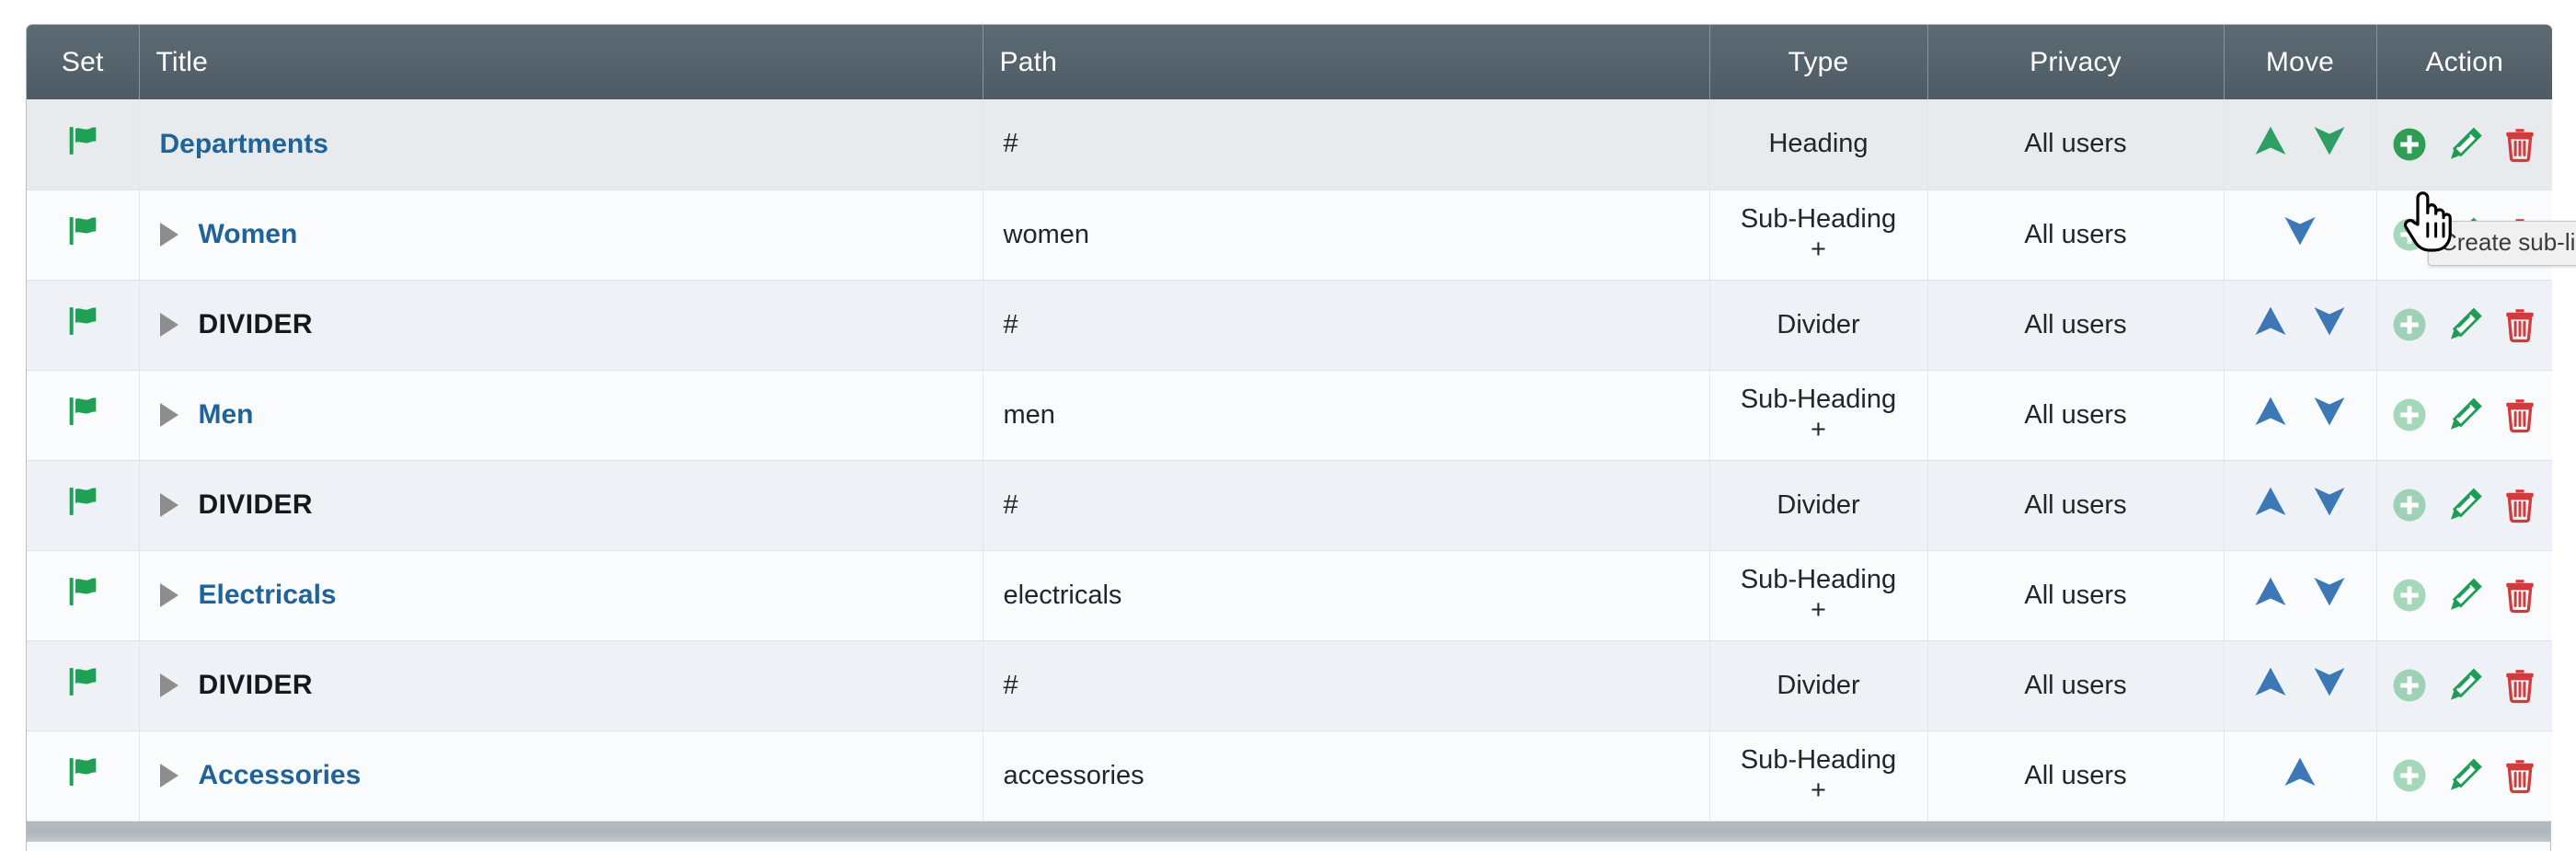  I want to click on table-row: Departments # Heading All users, so click(1289, 144).